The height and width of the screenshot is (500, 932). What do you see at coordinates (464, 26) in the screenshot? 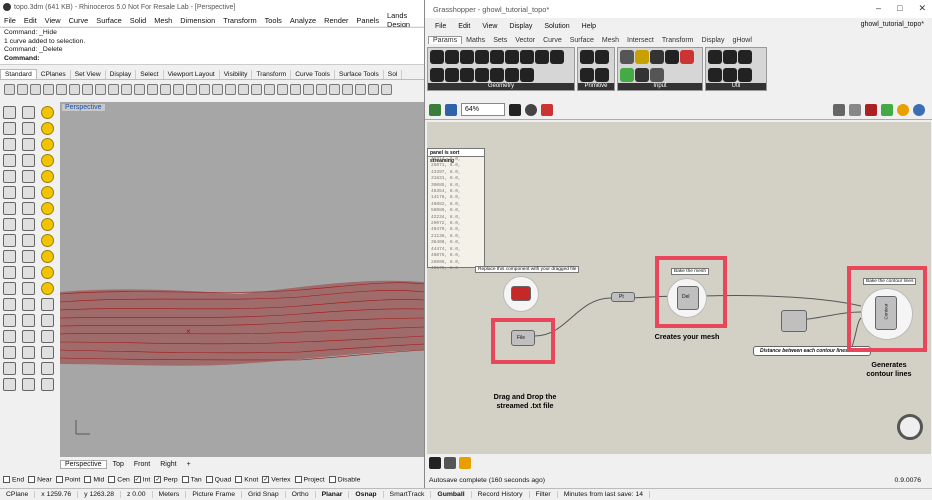
I see `gh-menu-edit: Edit` at bounding box center [464, 26].